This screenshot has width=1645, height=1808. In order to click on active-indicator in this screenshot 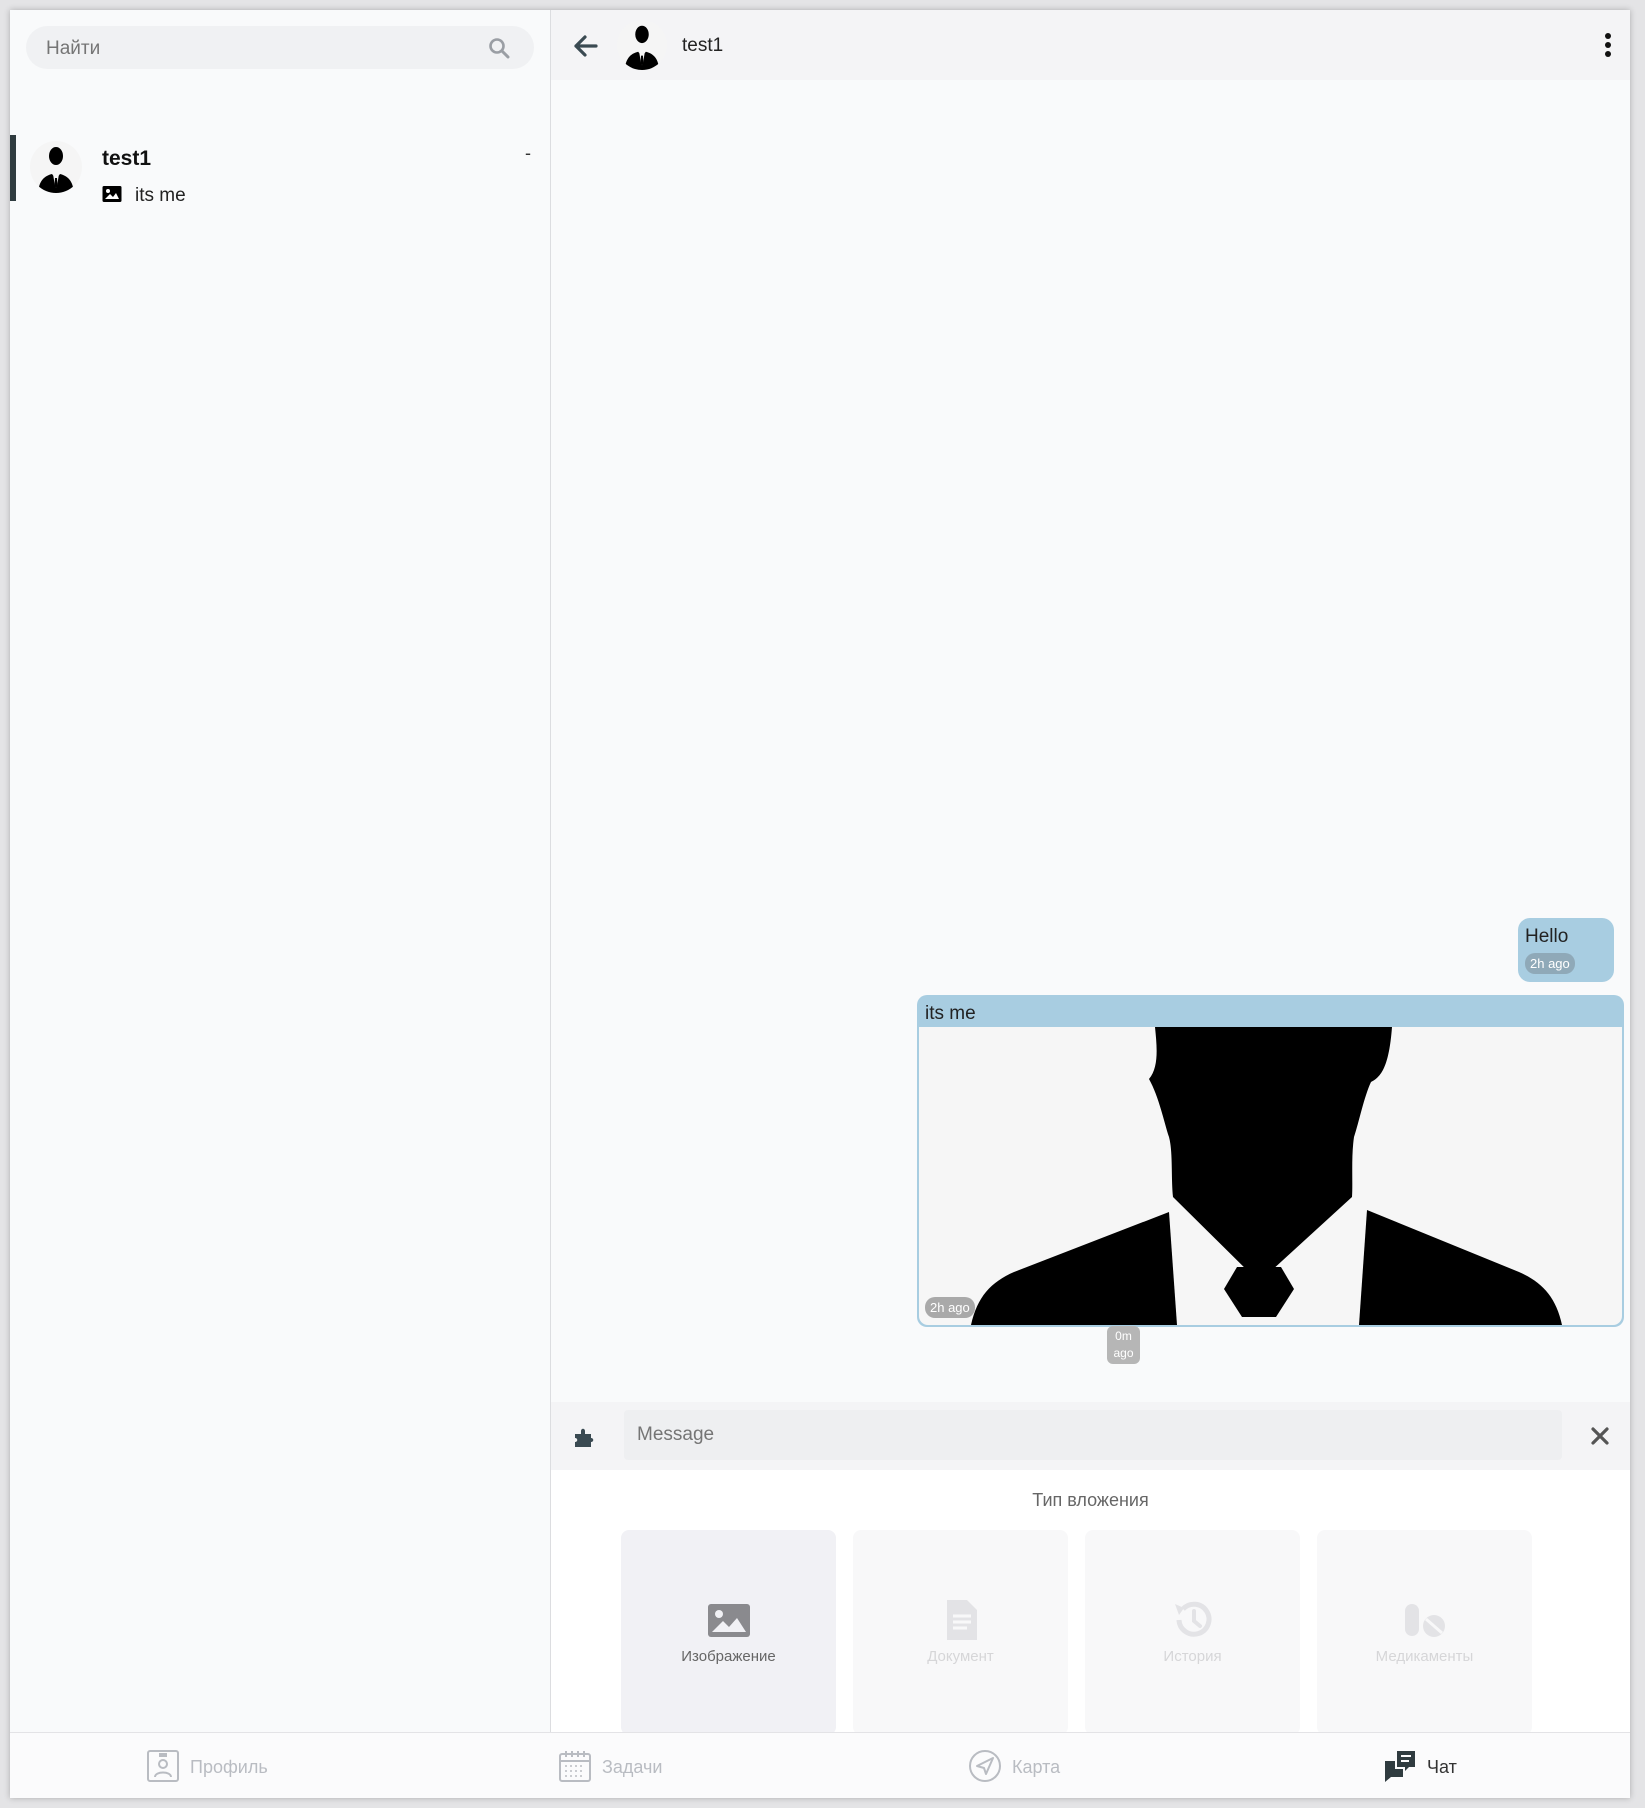, I will do `click(13, 168)`.